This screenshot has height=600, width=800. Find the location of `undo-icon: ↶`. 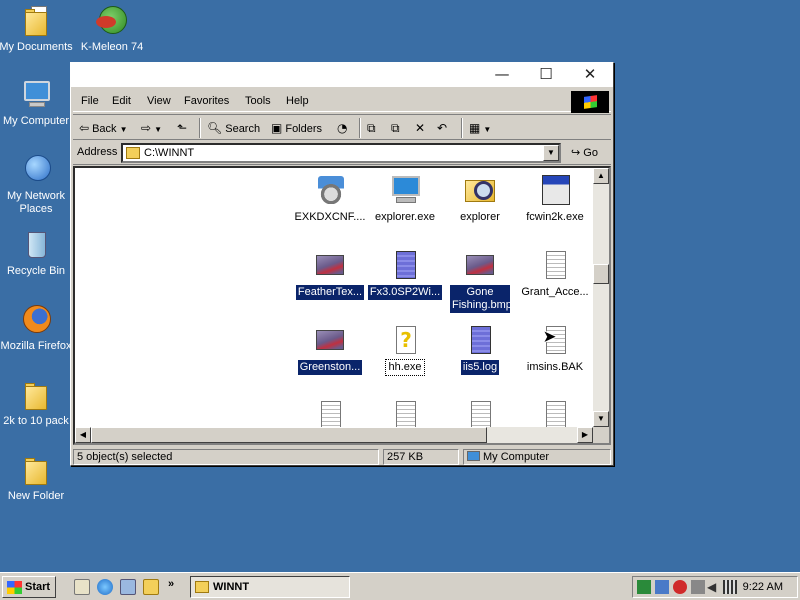

undo-icon: ↶ is located at coordinates (442, 128).